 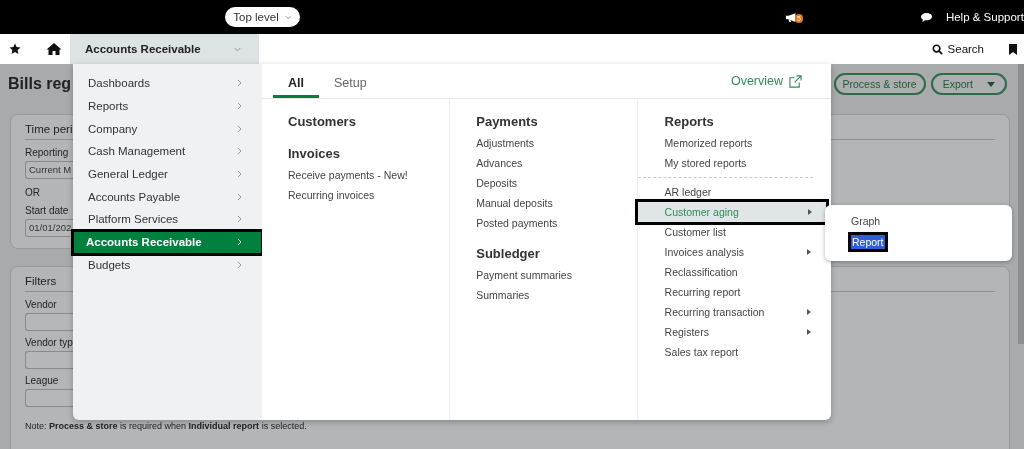 What do you see at coordinates (41, 281) in the screenshot?
I see `section-title: Filters` at bounding box center [41, 281].